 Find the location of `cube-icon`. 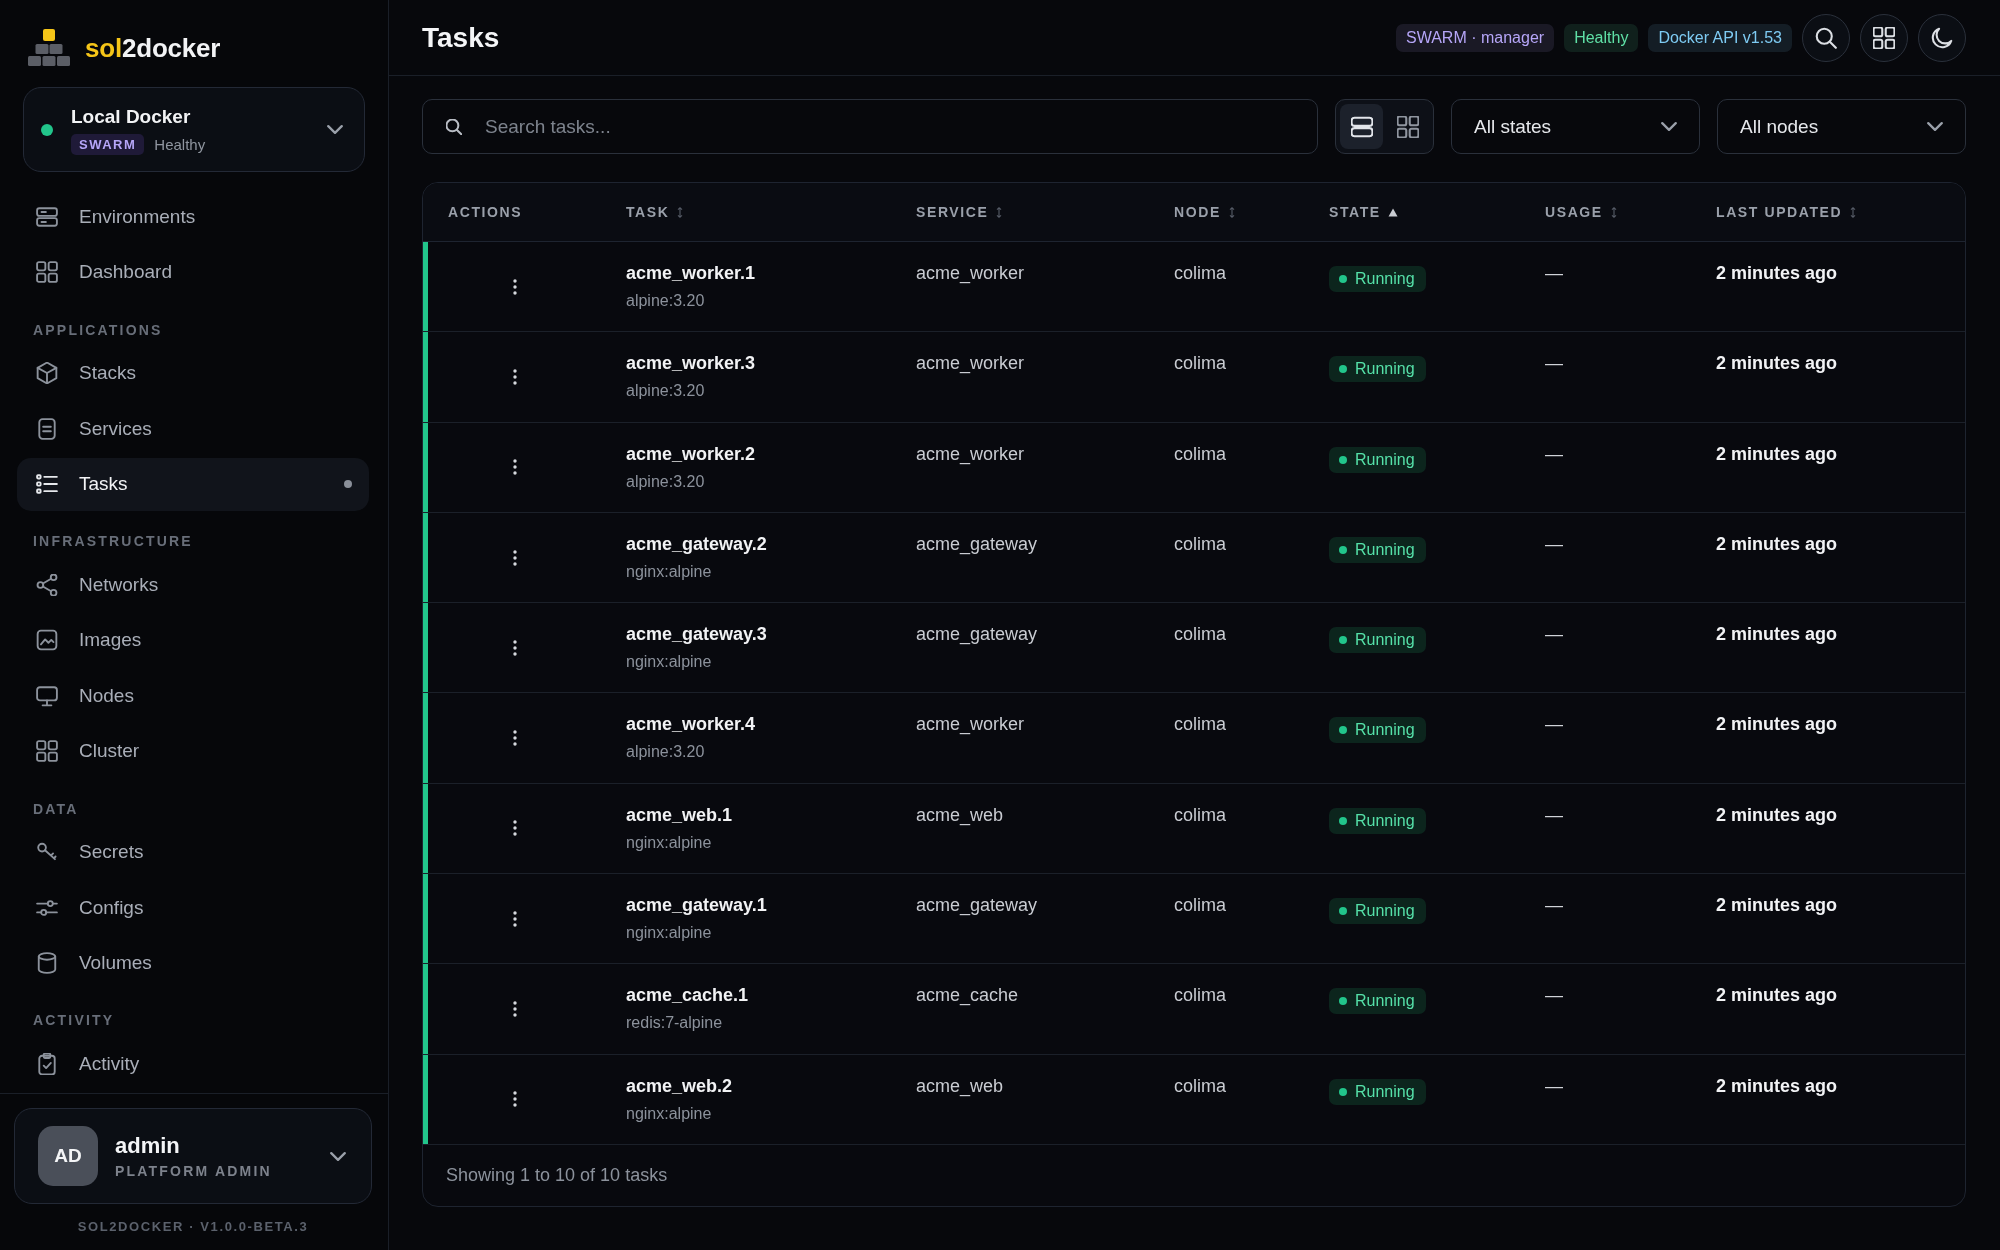

cube-icon is located at coordinates (47, 373).